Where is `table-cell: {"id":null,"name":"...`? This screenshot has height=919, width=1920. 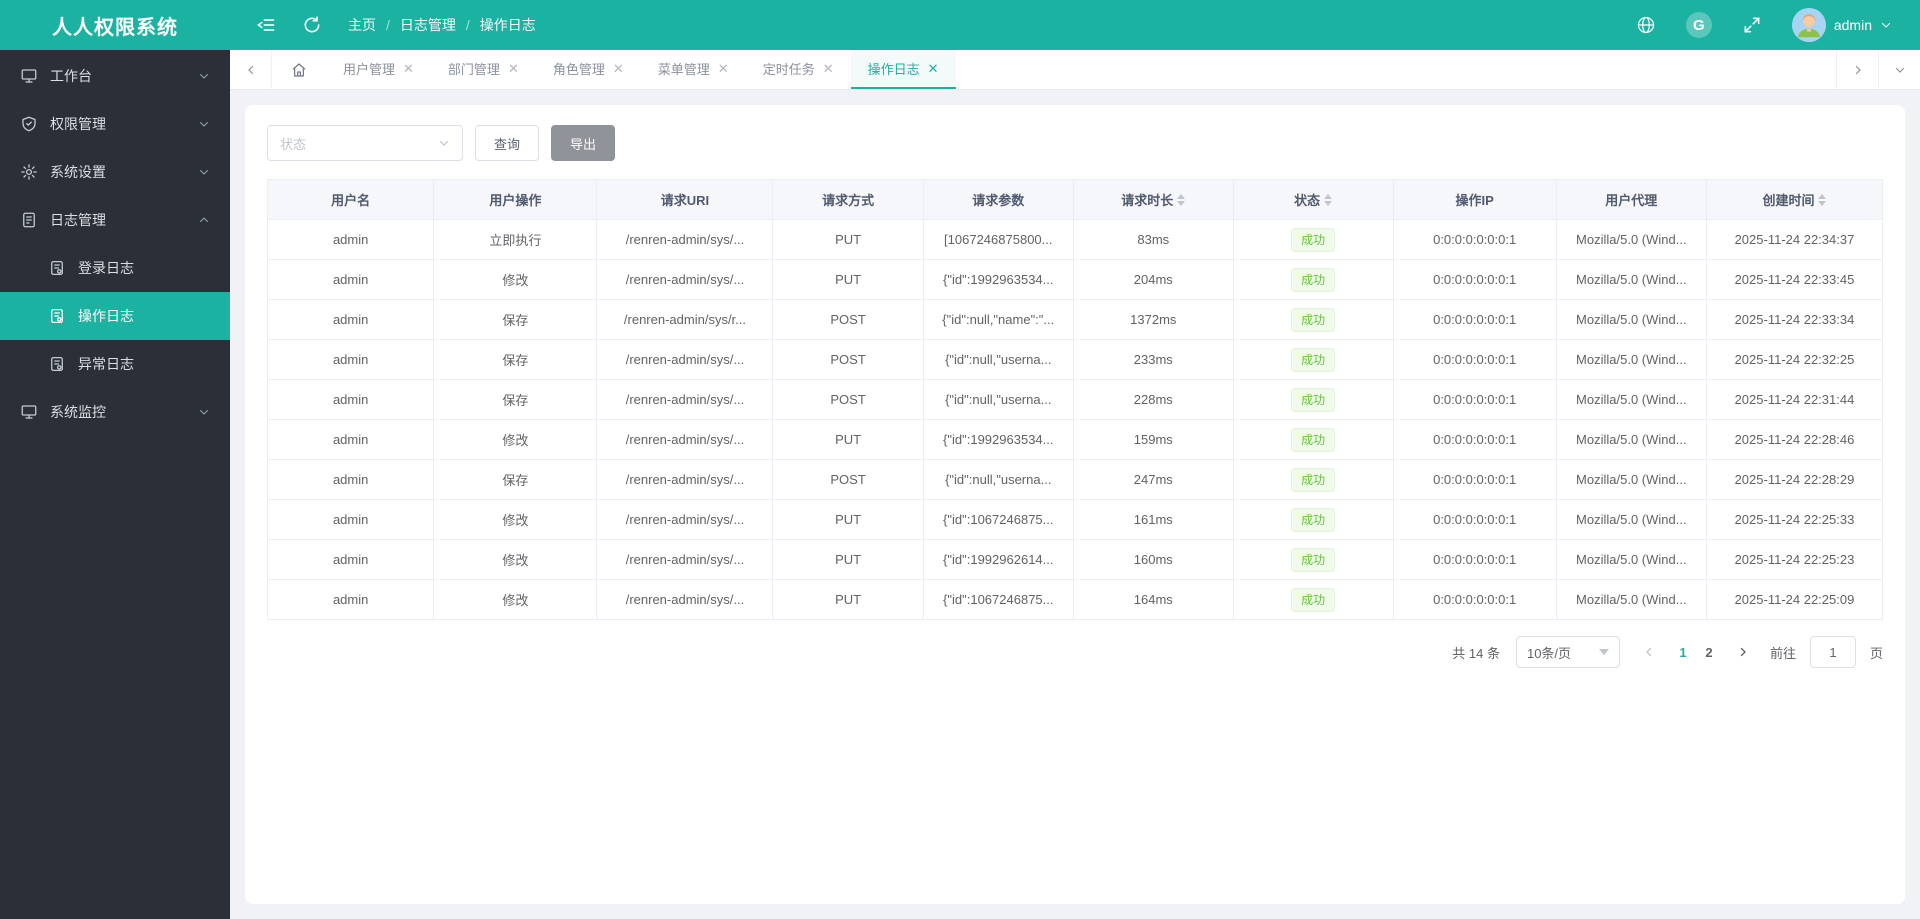
table-cell: {"id":null,"name":"... is located at coordinates (998, 319).